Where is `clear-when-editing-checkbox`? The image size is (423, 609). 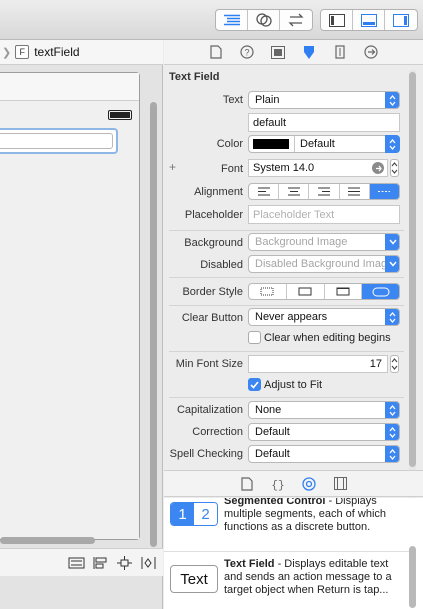
clear-when-editing-checkbox is located at coordinates (254, 337).